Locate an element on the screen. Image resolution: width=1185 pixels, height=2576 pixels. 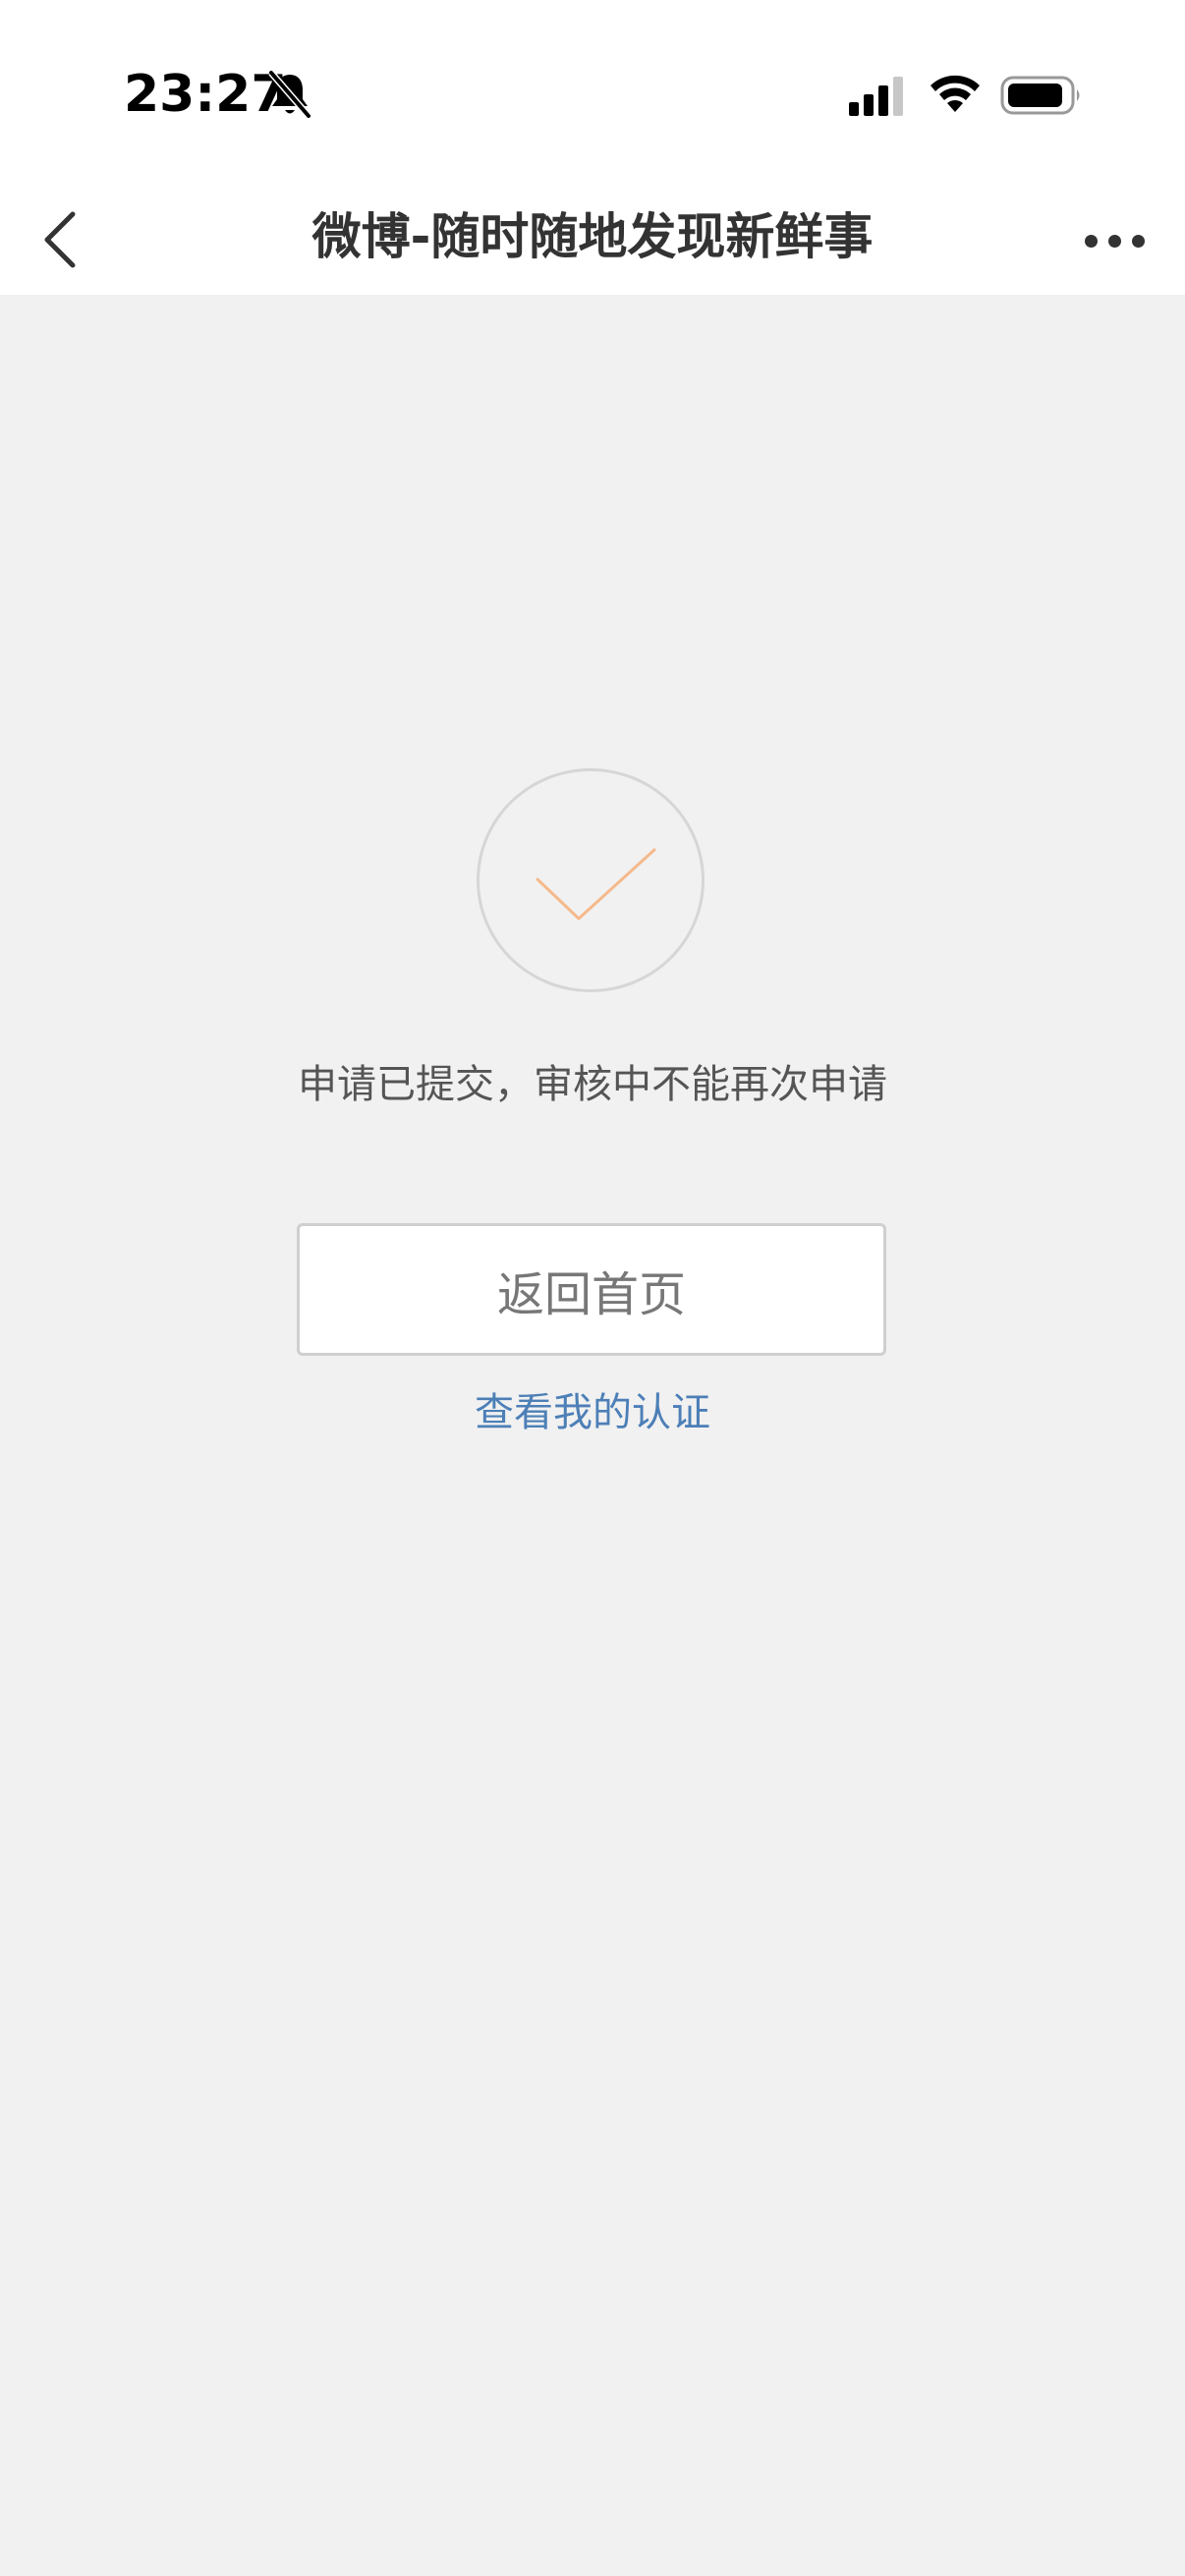
chevron-left-icon is located at coordinates (60, 239).